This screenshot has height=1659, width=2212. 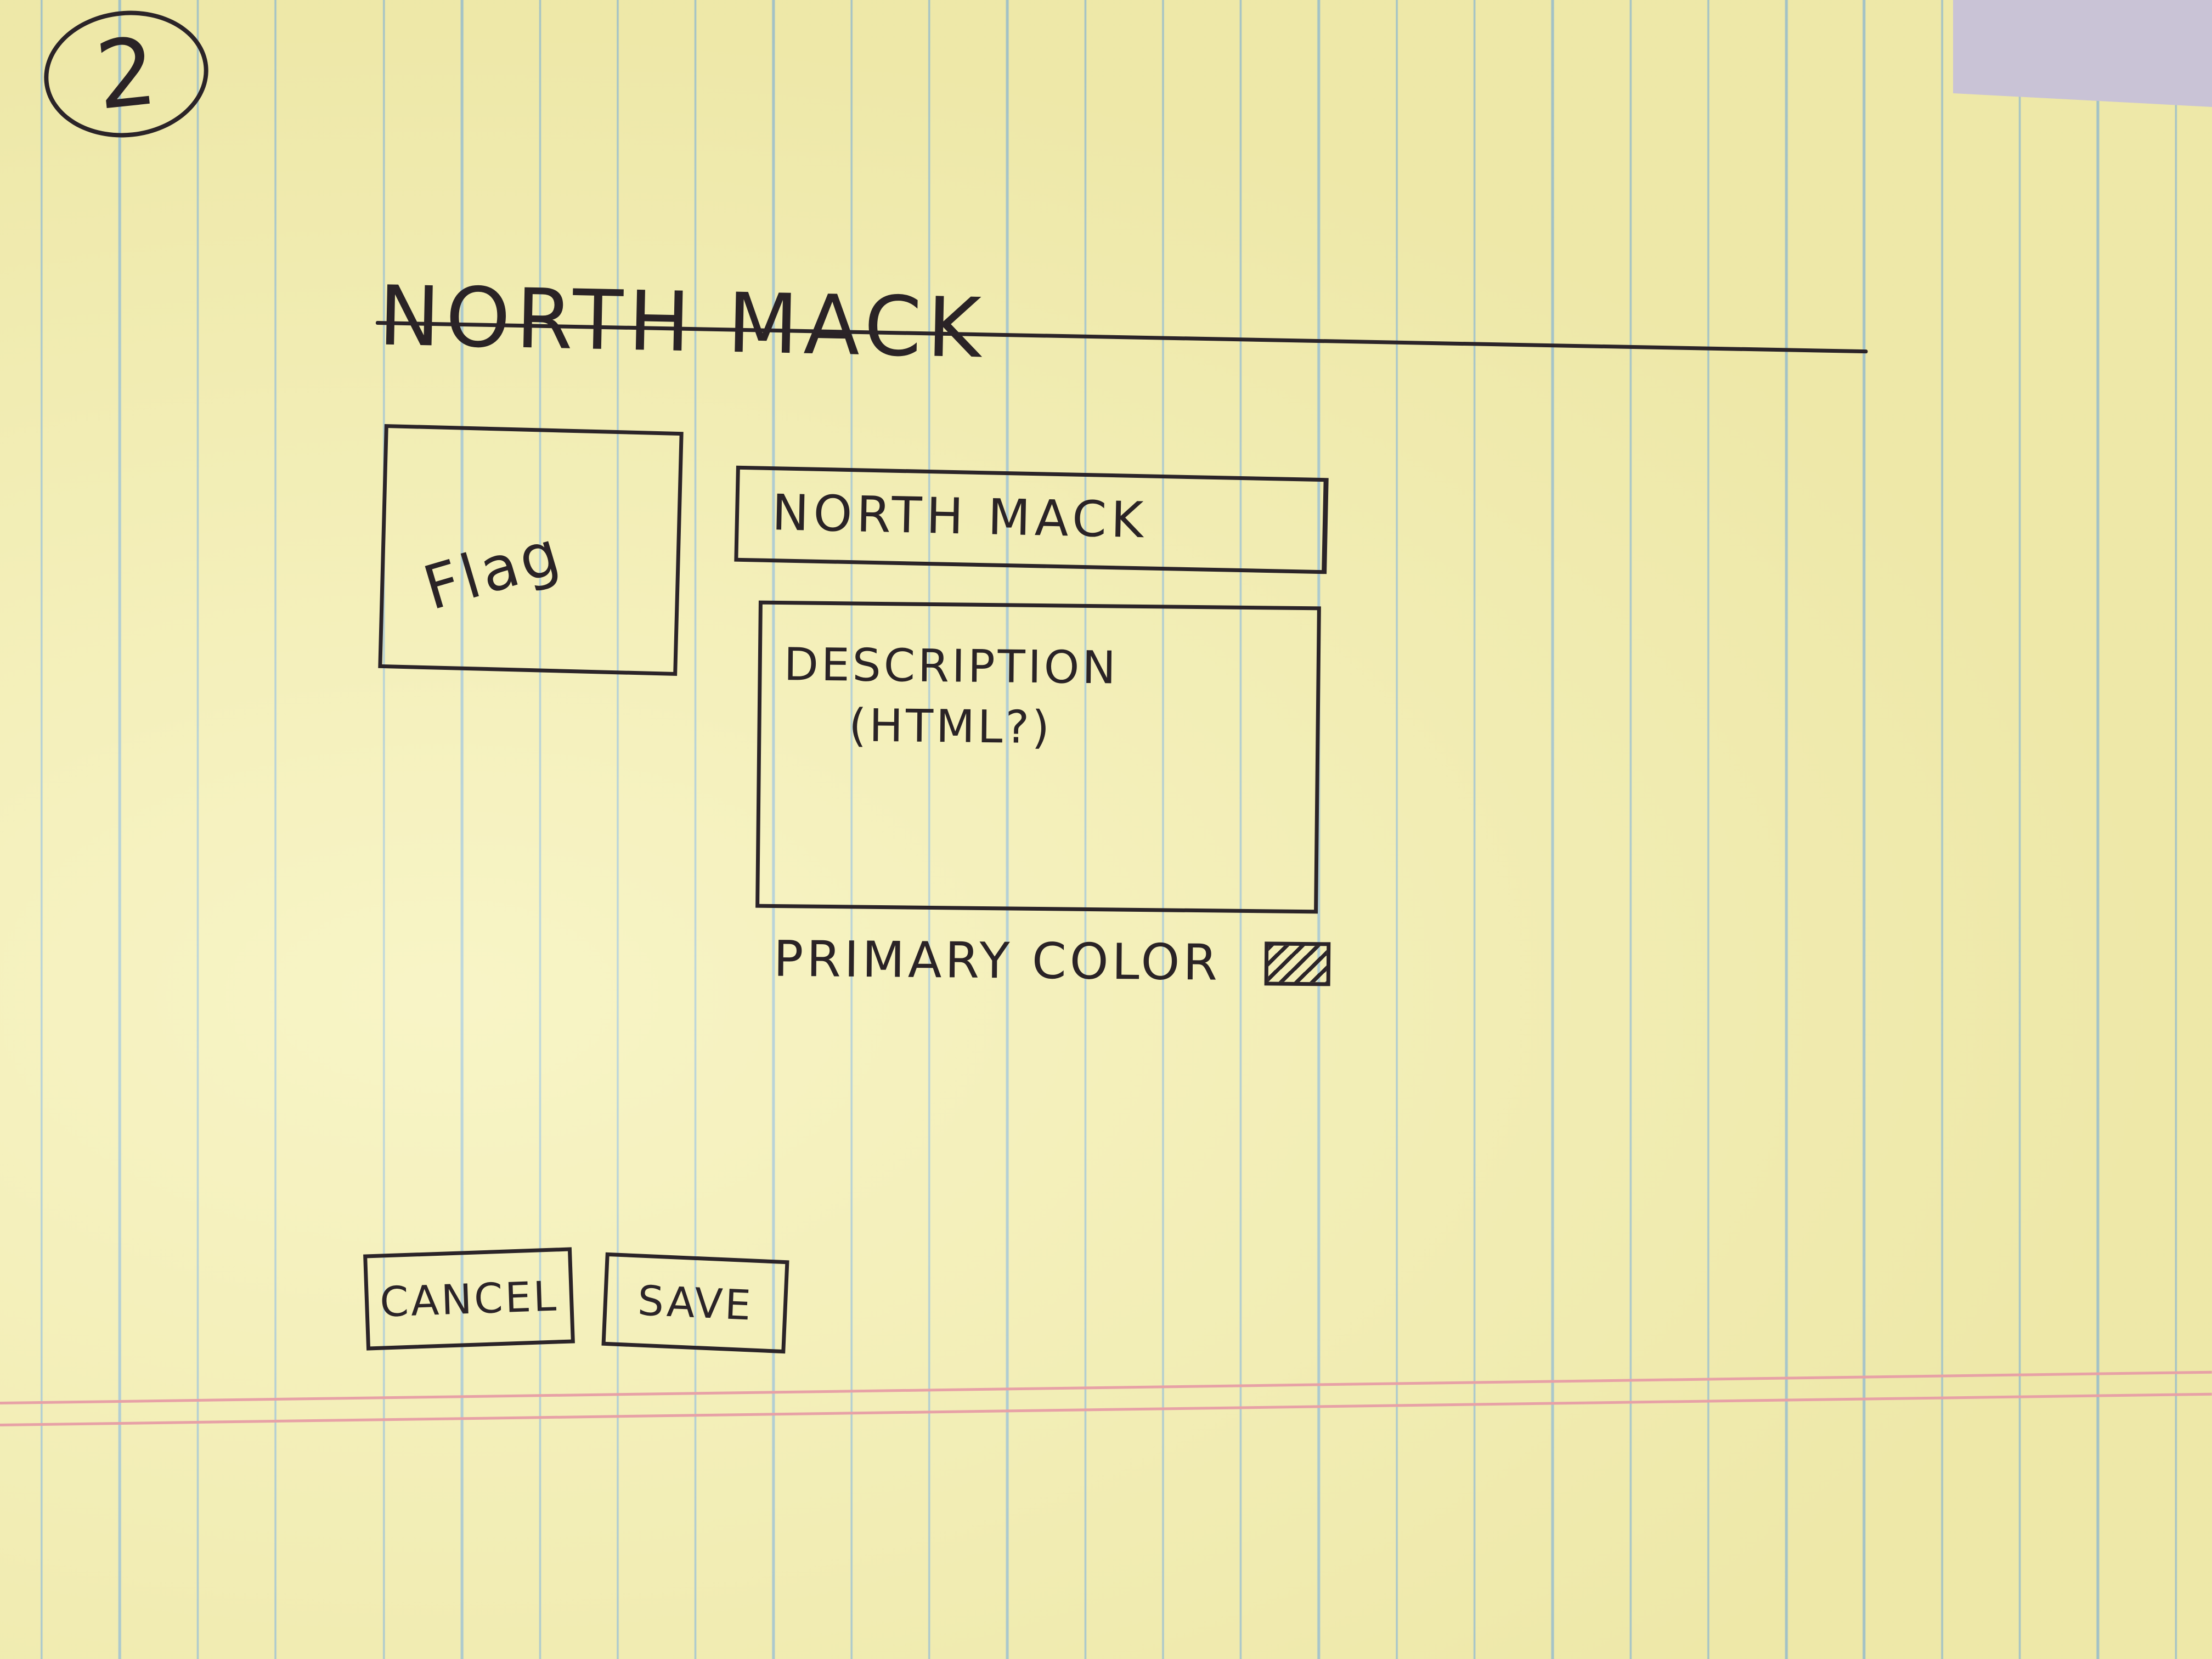 I want to click on primary-color-label: Primary Color, so click(x=997, y=961).